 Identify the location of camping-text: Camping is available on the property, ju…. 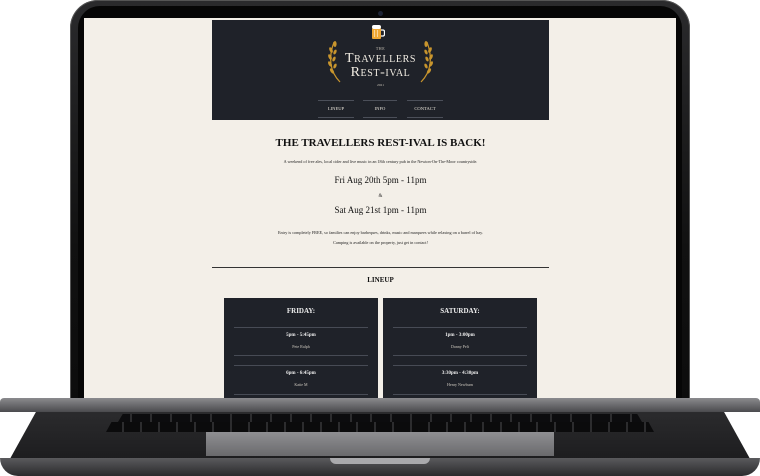
(380, 242).